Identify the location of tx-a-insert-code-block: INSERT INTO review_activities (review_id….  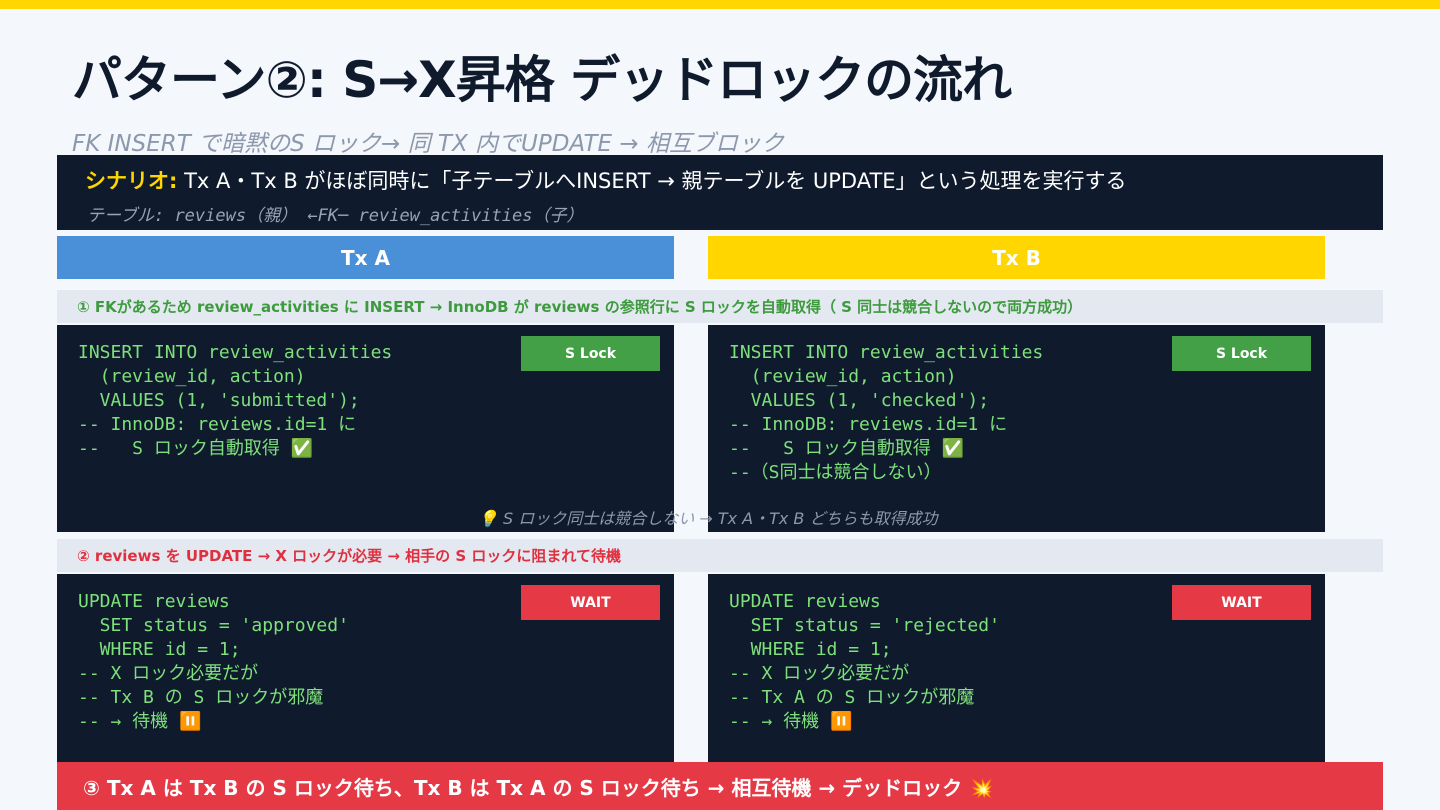
(365, 428).